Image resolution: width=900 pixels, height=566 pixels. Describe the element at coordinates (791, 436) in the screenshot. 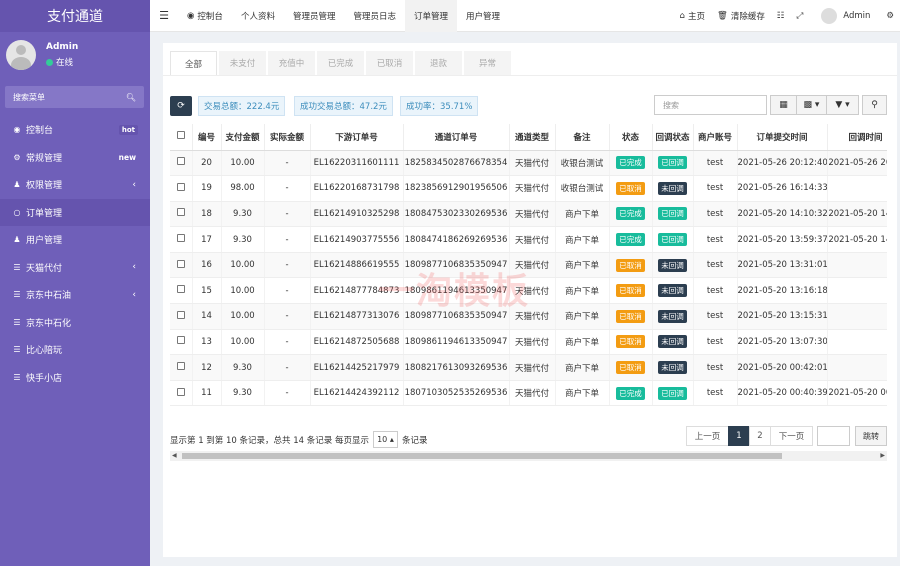

I see `next-page-button: 下一页` at that location.